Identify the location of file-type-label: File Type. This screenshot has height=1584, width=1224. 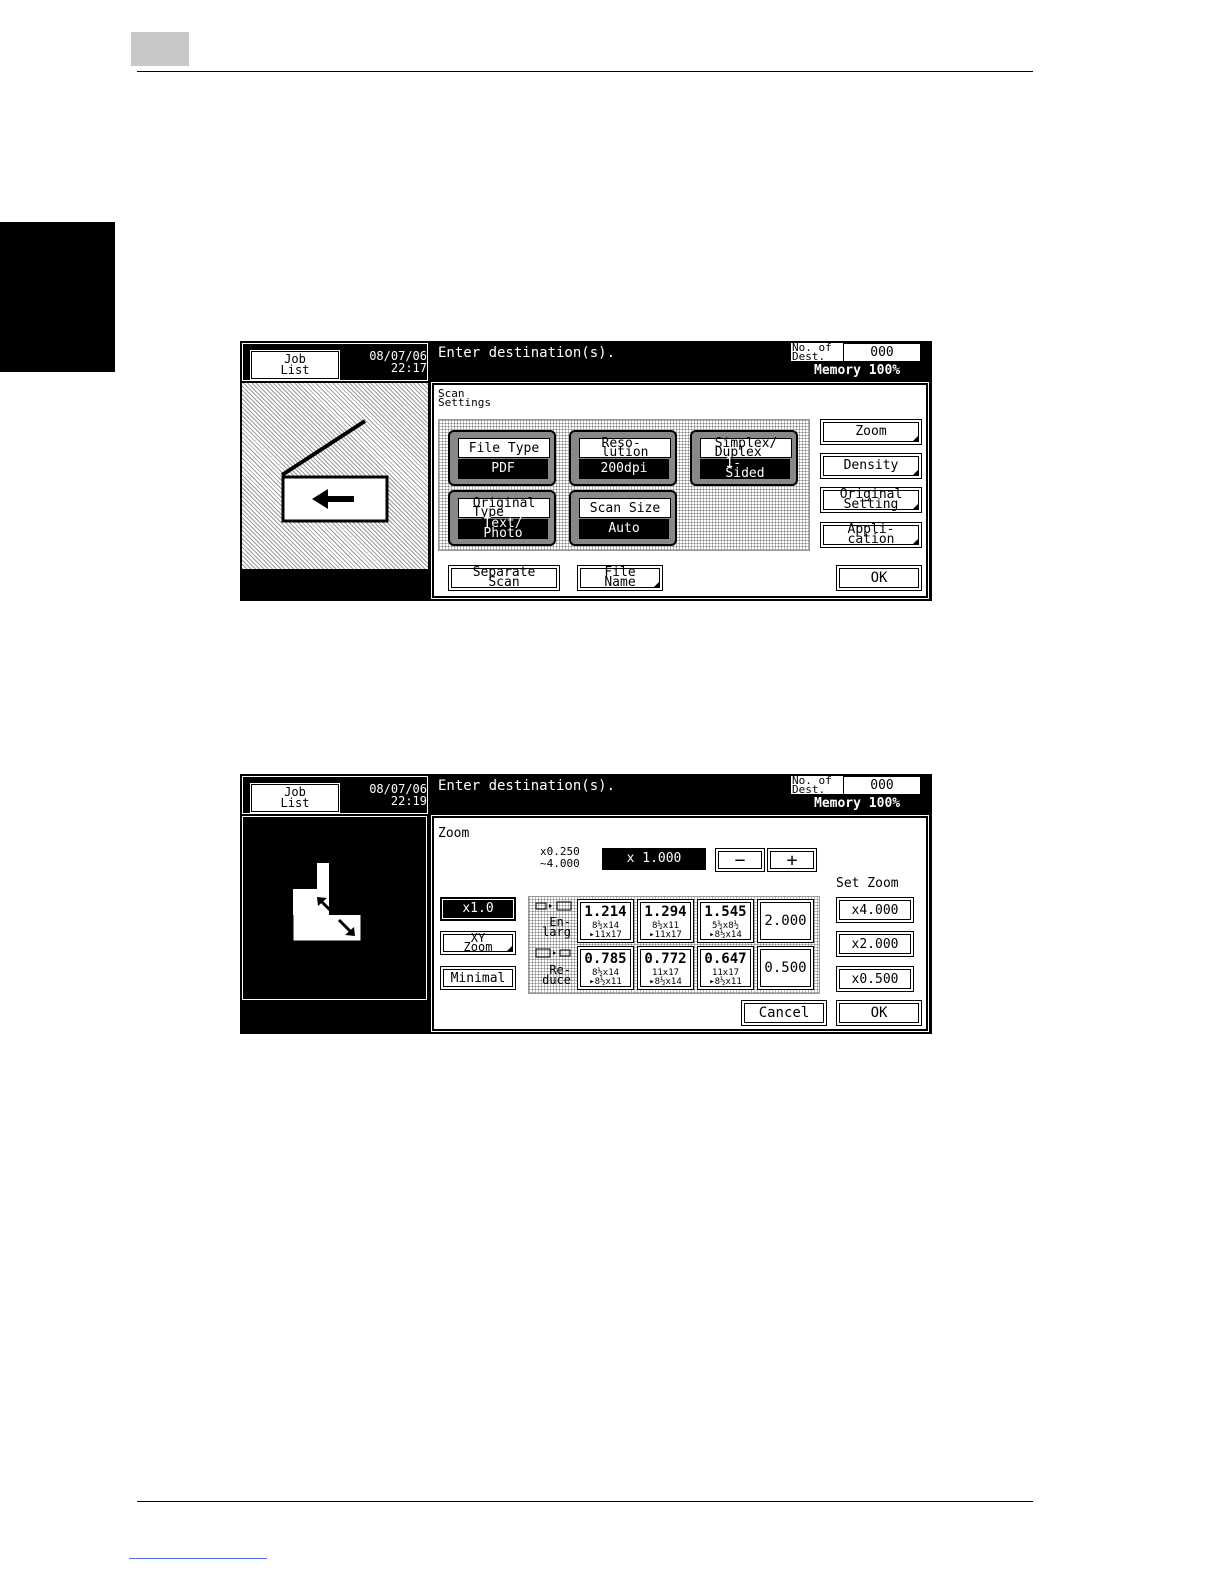
(504, 448).